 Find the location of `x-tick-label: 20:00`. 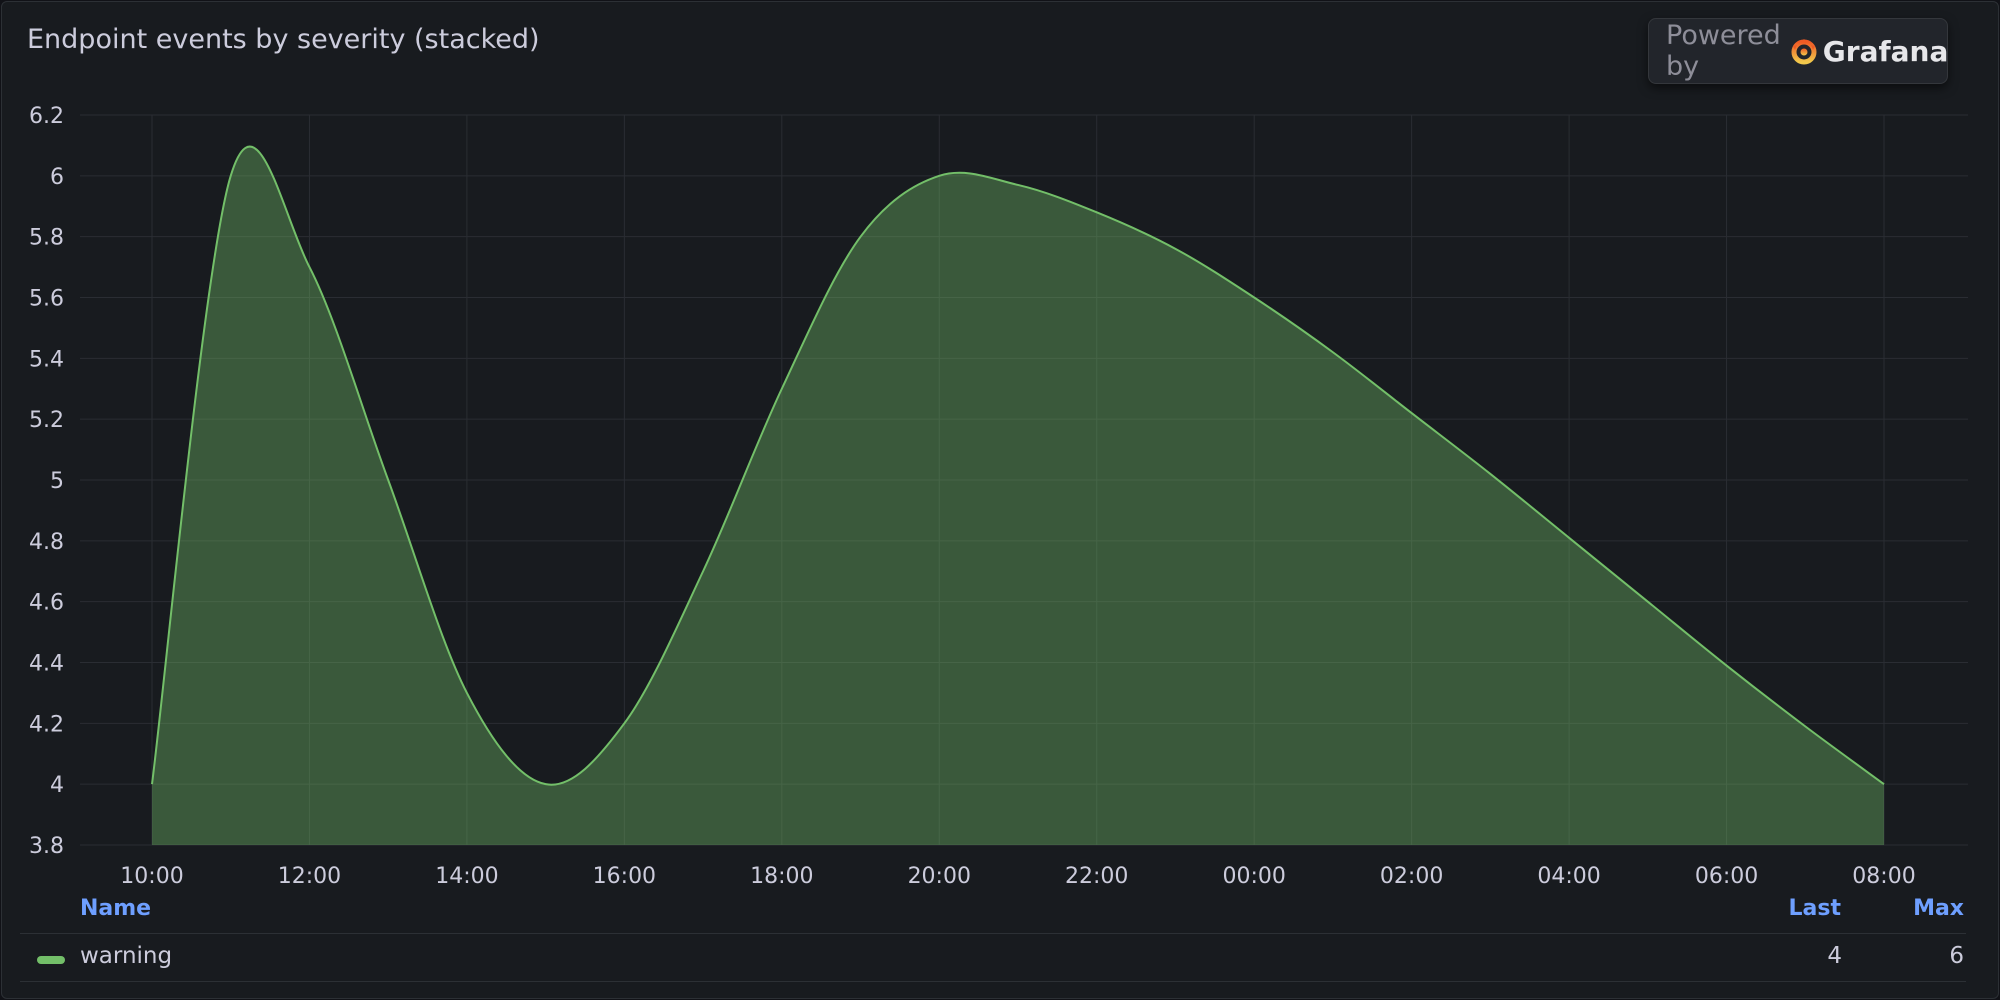

x-tick-label: 20:00 is located at coordinates (939, 876).